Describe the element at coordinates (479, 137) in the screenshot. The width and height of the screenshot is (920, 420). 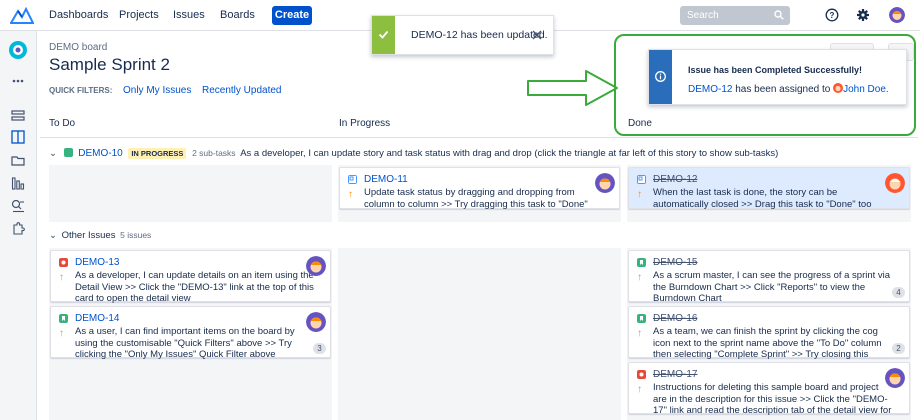
I see `column-header-divider` at that location.